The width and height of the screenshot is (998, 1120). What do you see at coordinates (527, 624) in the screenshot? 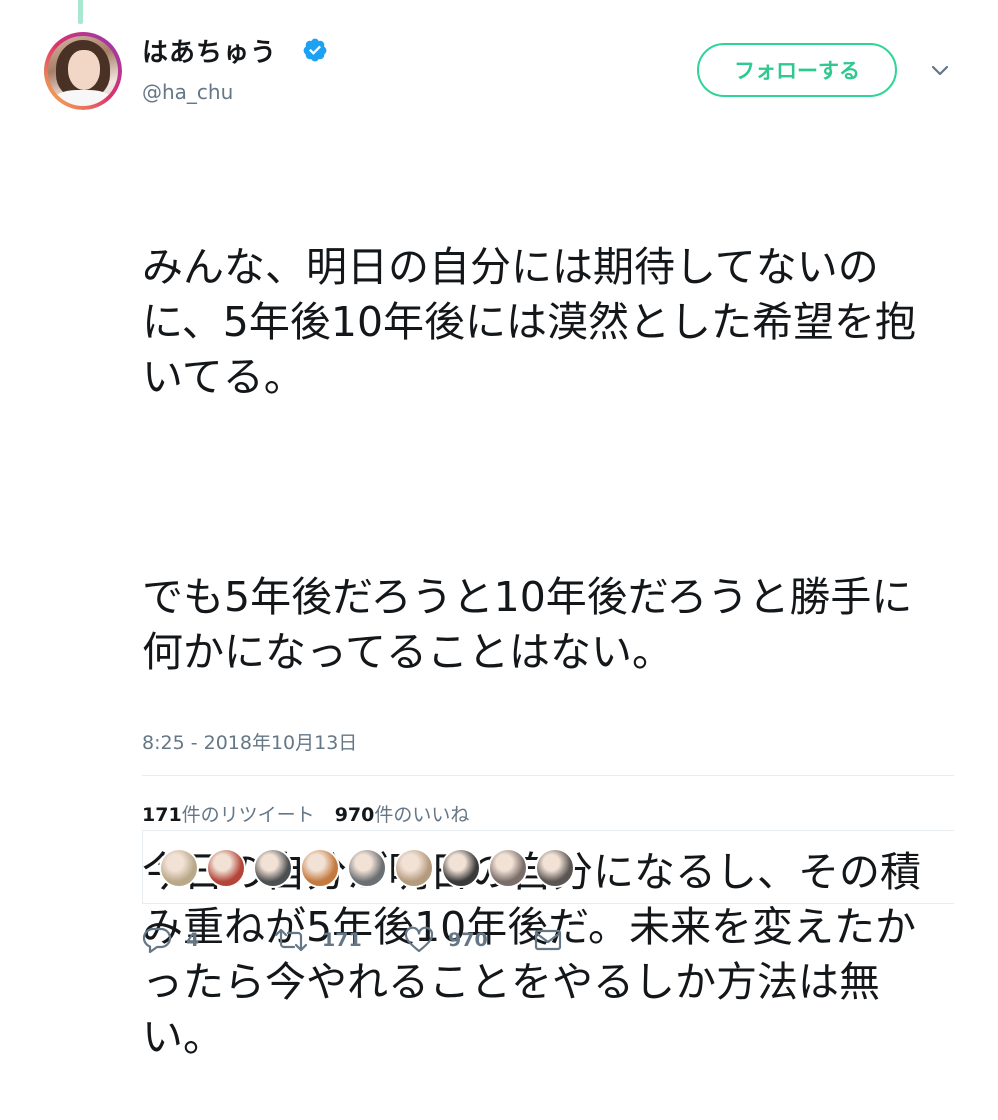
I see `tweet-paragraph: でも5年後だろうと10年後だろうと勝手に何かになってることはない。` at bounding box center [527, 624].